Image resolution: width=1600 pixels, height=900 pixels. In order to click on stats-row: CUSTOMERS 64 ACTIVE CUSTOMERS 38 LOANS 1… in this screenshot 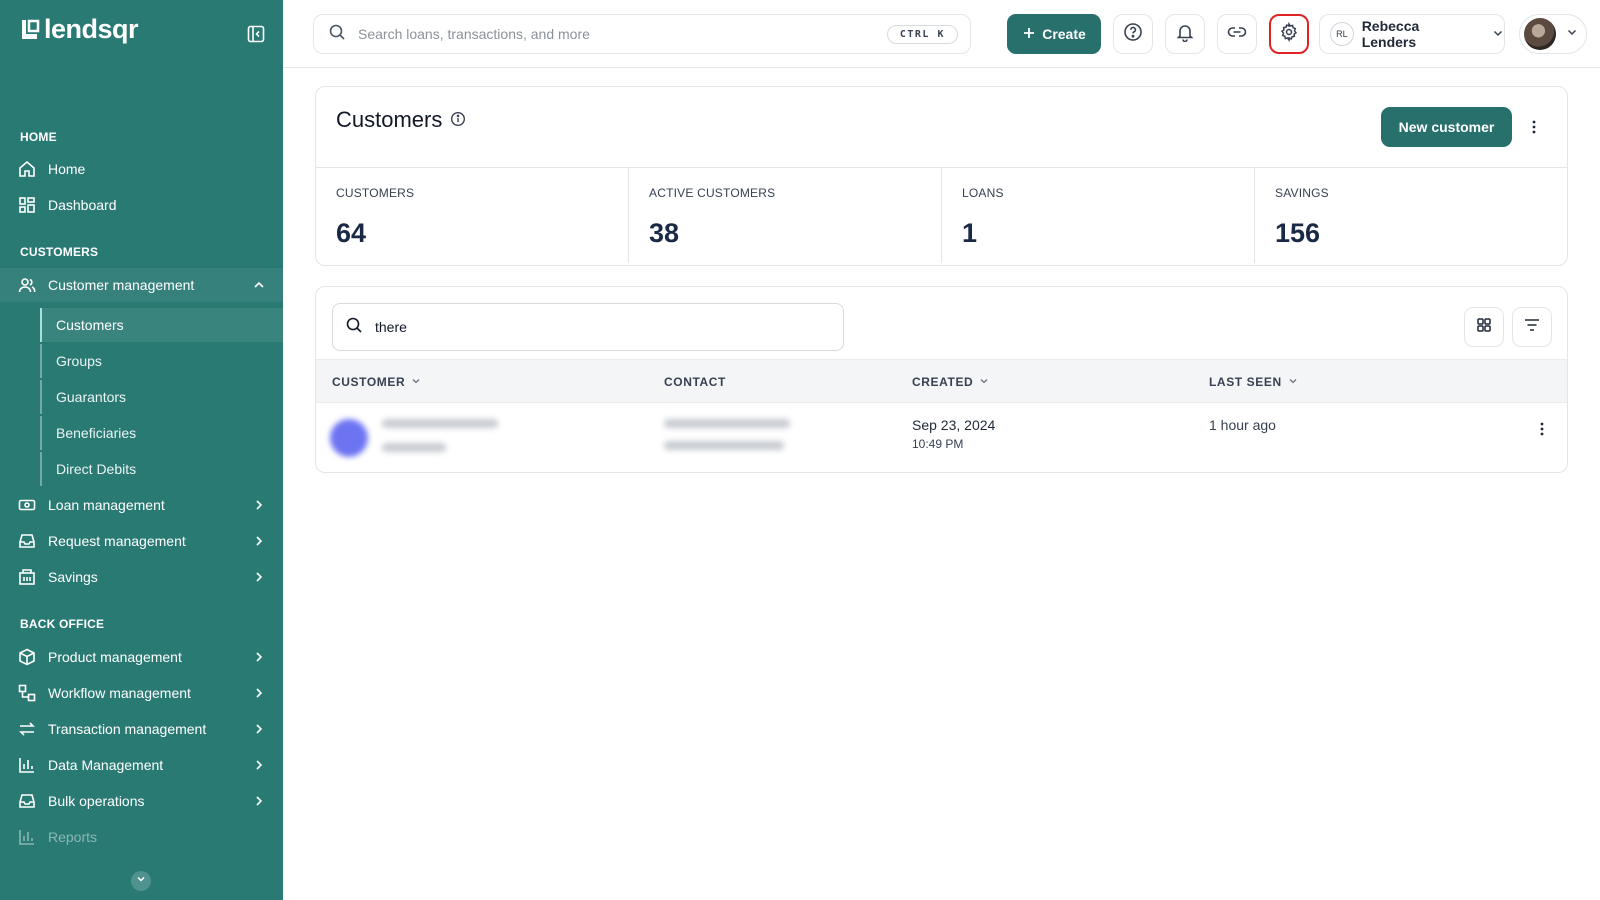, I will do `click(941, 215)`.